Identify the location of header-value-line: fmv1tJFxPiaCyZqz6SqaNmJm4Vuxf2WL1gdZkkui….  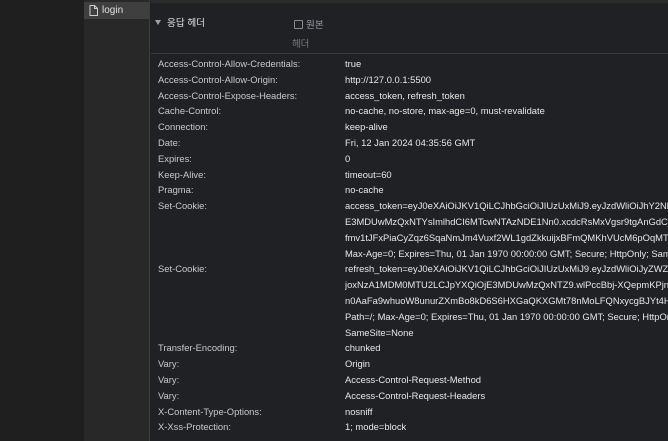
(506, 237).